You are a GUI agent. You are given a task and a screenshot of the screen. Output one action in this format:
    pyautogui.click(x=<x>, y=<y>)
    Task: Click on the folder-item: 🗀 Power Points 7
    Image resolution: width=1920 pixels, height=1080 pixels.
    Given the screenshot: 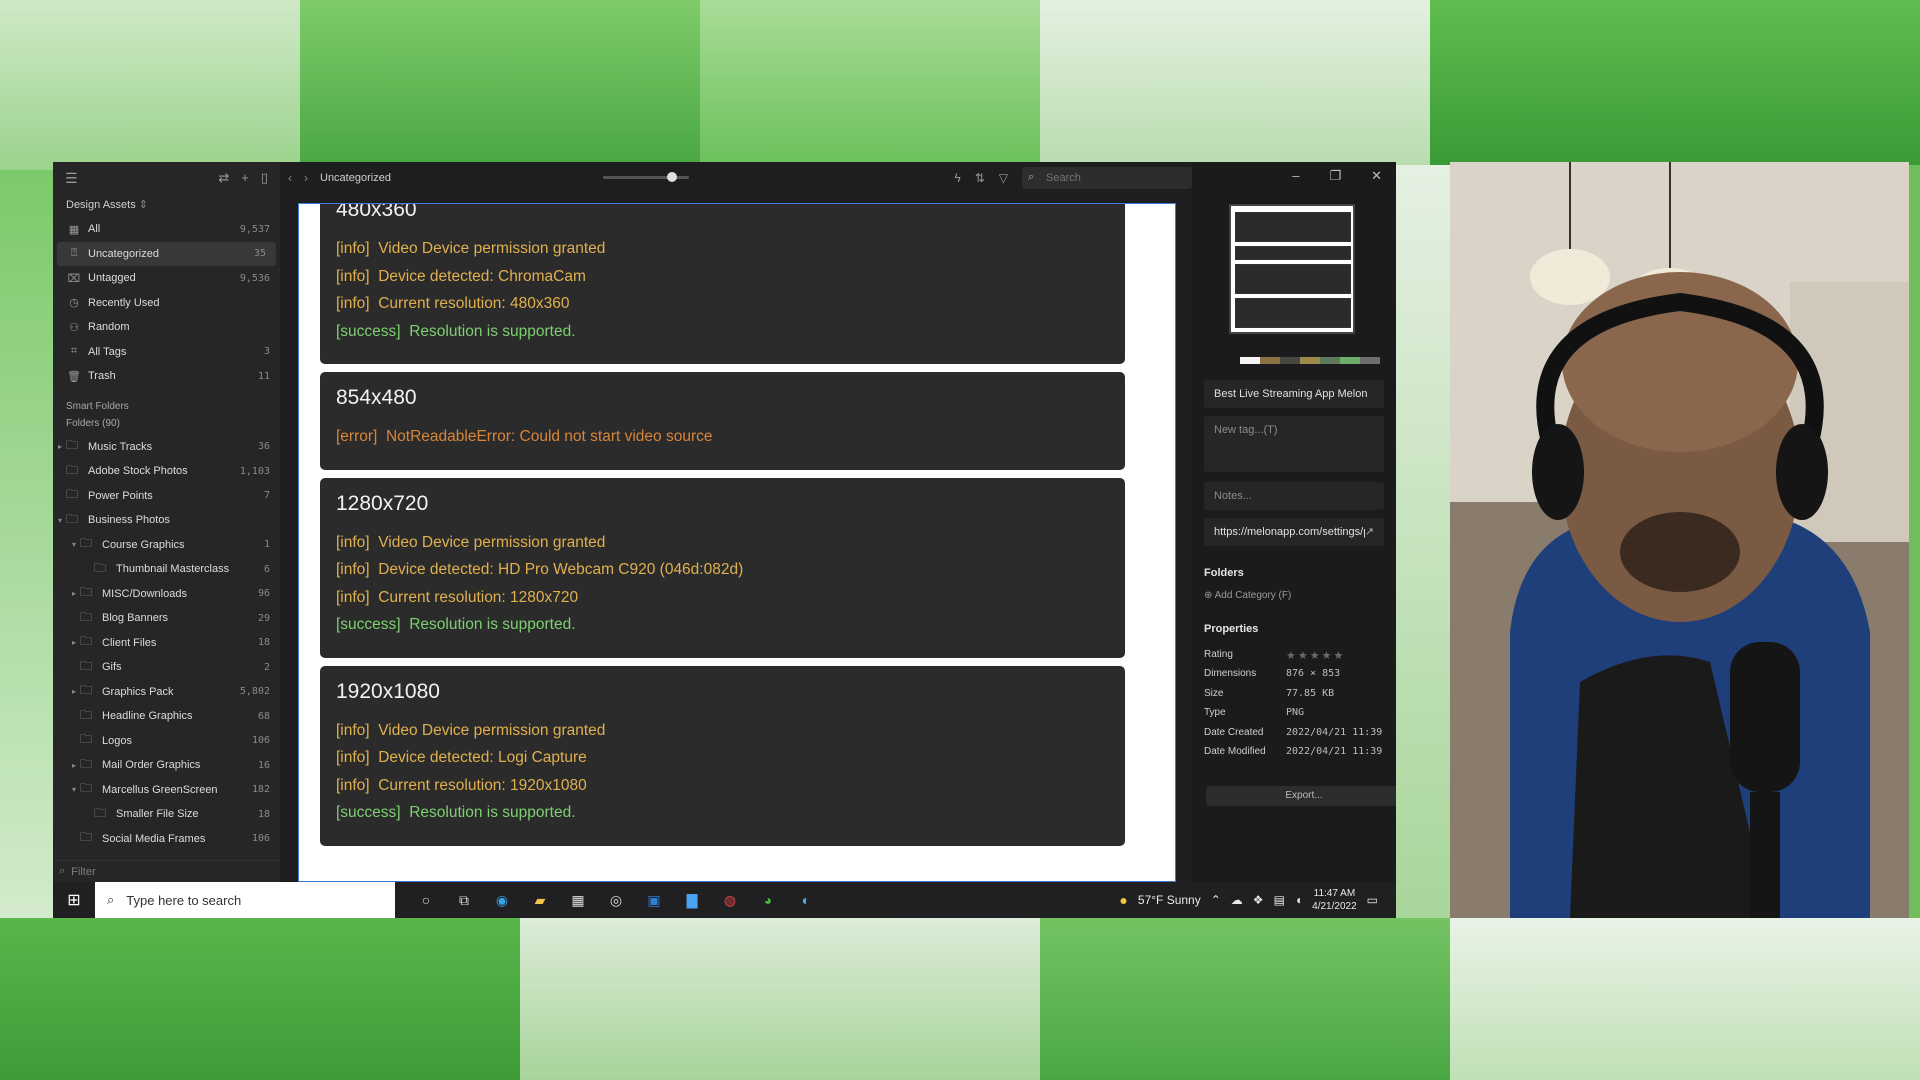 What is the action you would take?
    pyautogui.click(x=166, y=496)
    